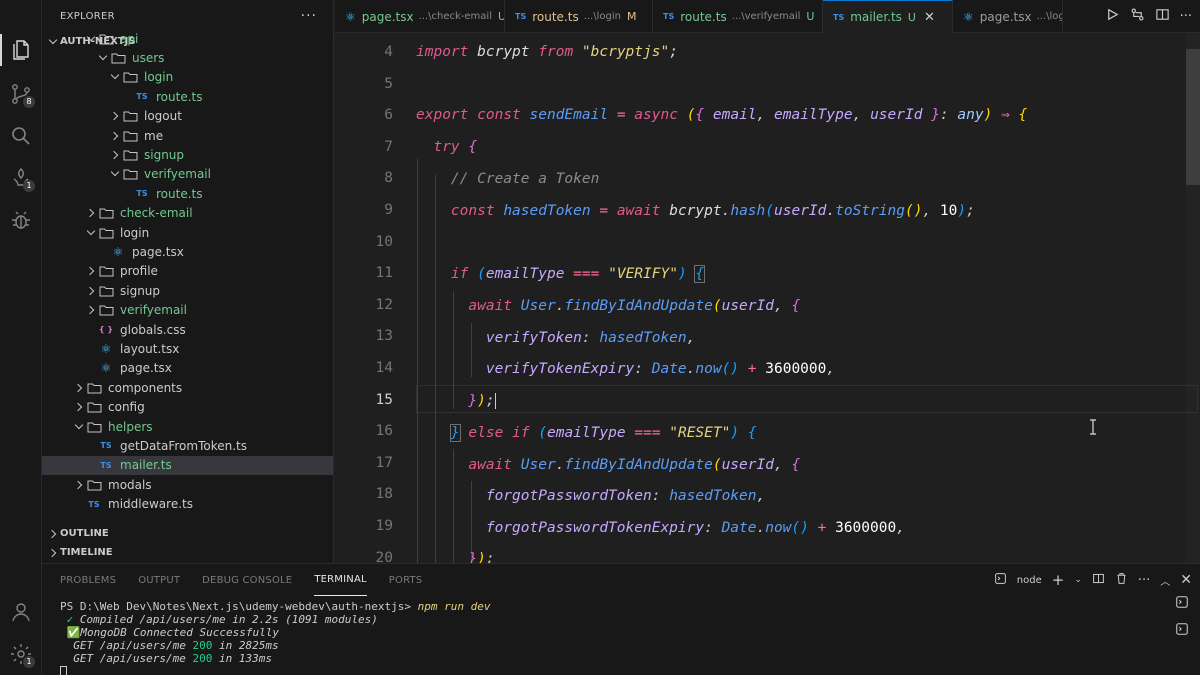 This screenshot has width=1200, height=675. Describe the element at coordinates (21, 136) in the screenshot. I see `search-icon` at that location.